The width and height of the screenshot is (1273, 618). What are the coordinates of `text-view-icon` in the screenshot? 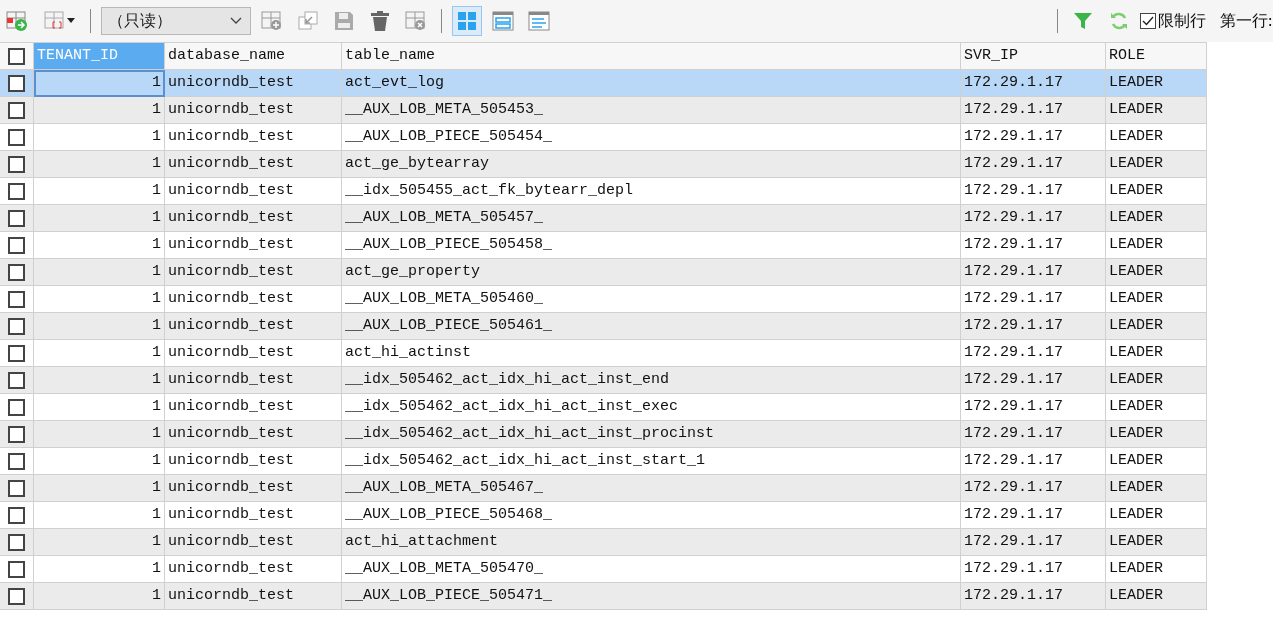 It's located at (539, 21).